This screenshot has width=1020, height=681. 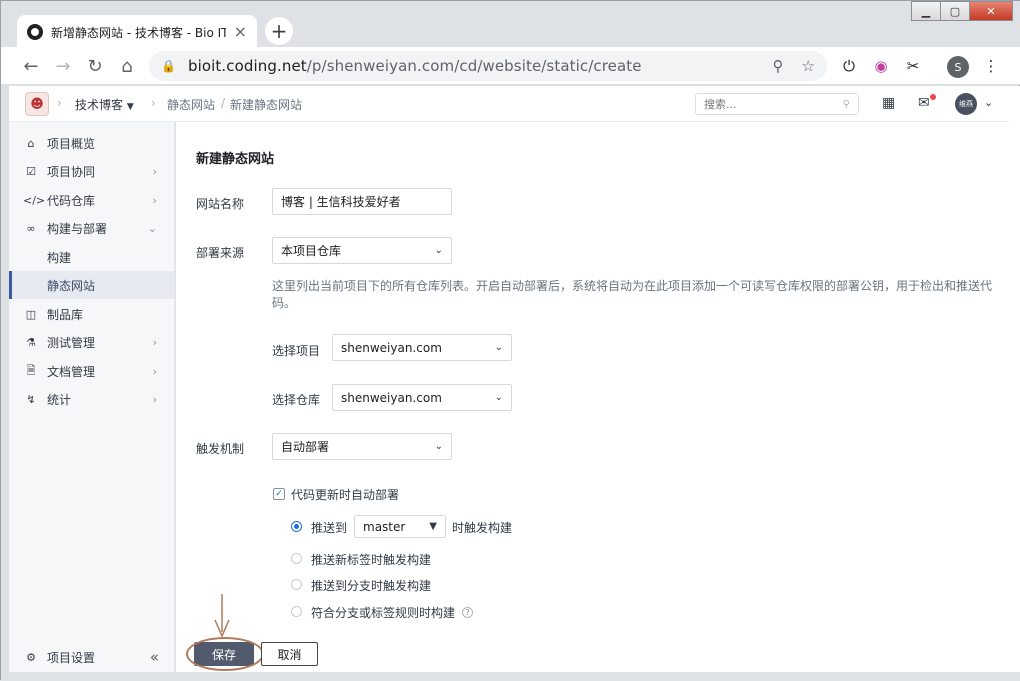 I want to click on push-any-branch-label: 推送到分支时触发构建, so click(x=371, y=586).